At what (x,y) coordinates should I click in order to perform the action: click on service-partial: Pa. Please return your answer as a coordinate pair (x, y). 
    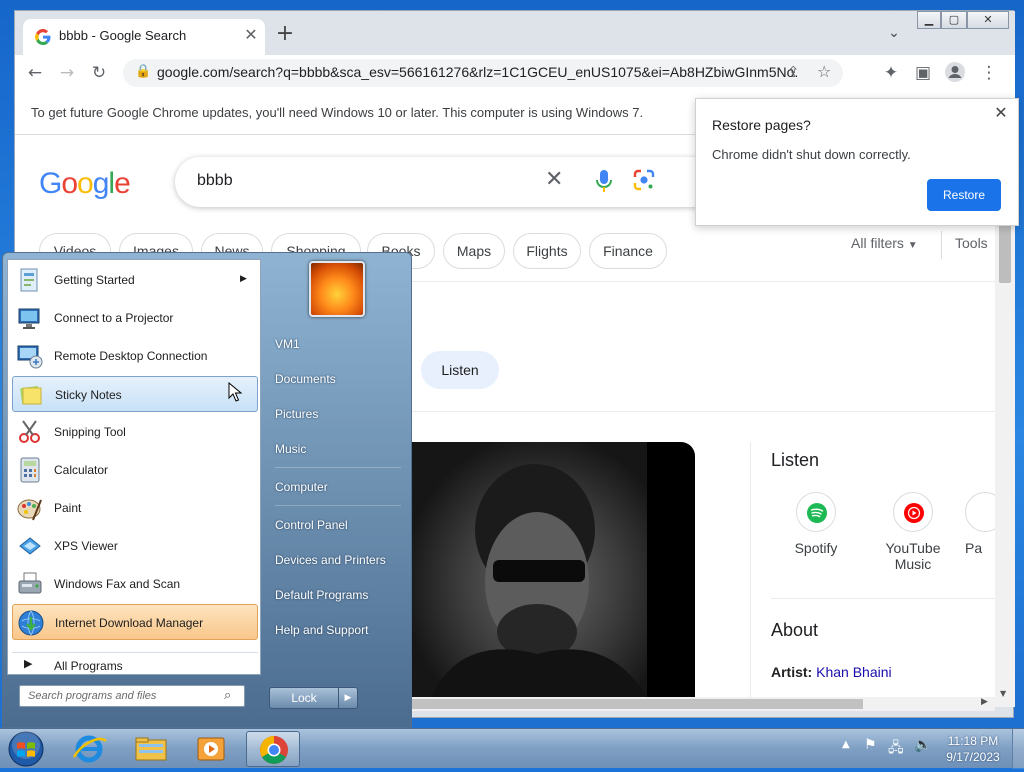
    Looking at the image, I should click on (980, 524).